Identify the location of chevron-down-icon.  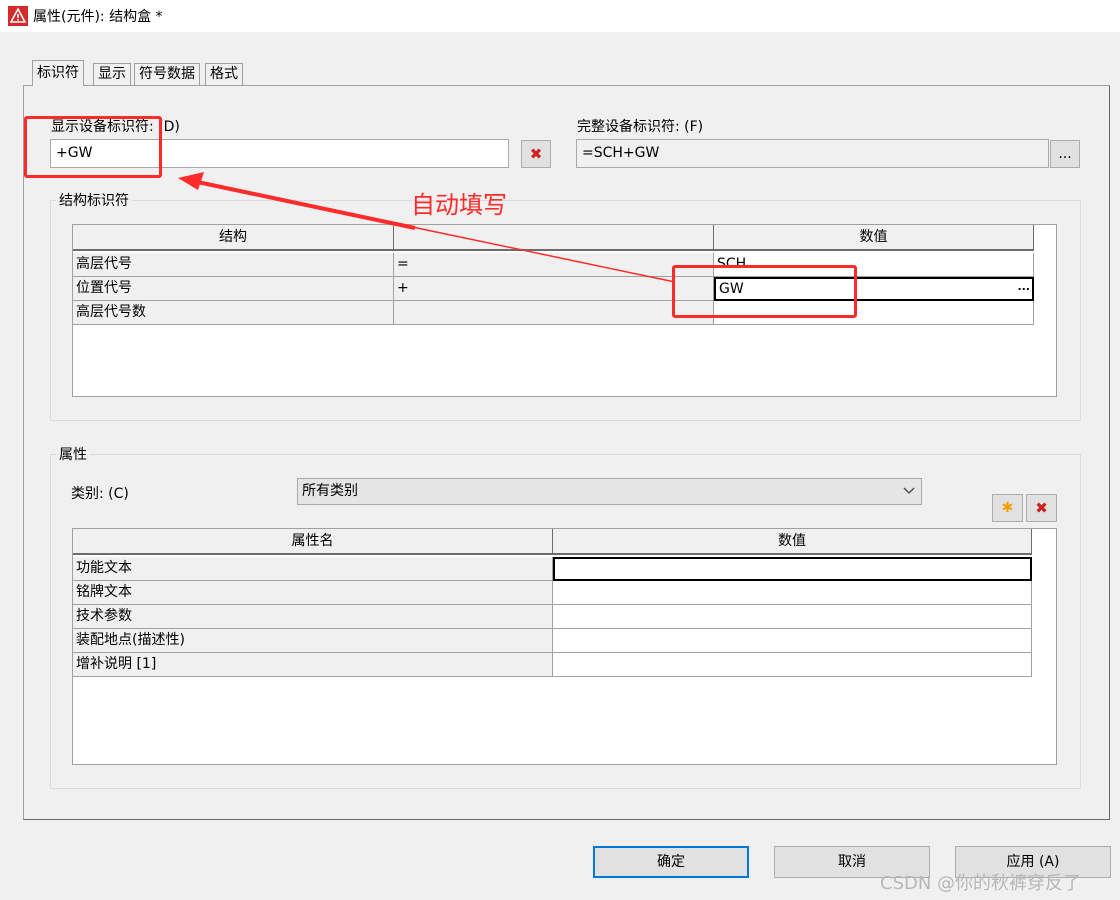
(909, 490).